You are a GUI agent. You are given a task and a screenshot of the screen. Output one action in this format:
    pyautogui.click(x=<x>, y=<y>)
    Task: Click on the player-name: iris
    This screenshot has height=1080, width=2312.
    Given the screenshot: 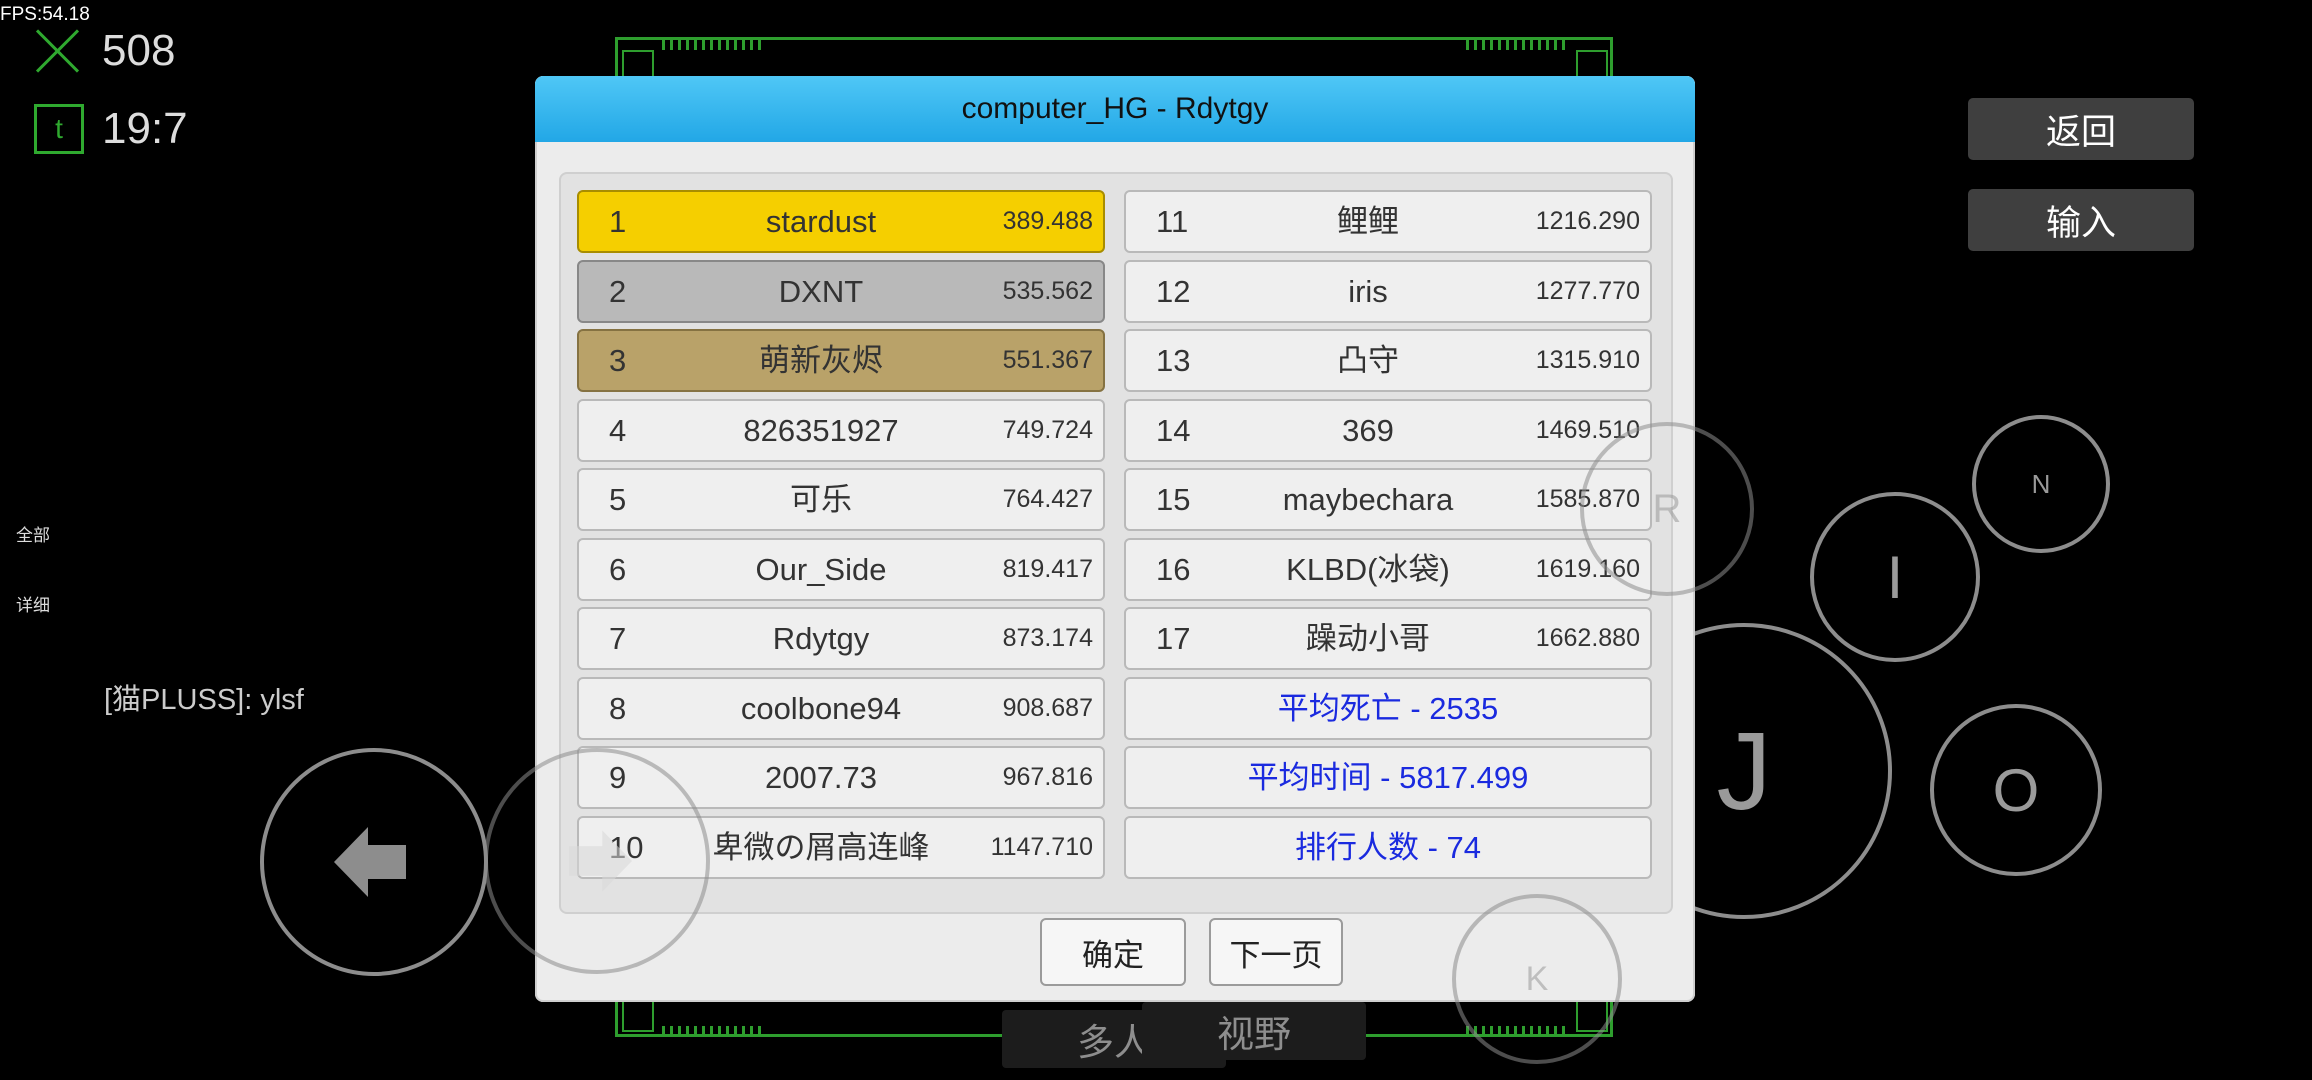 What is the action you would take?
    pyautogui.click(x=1368, y=291)
    